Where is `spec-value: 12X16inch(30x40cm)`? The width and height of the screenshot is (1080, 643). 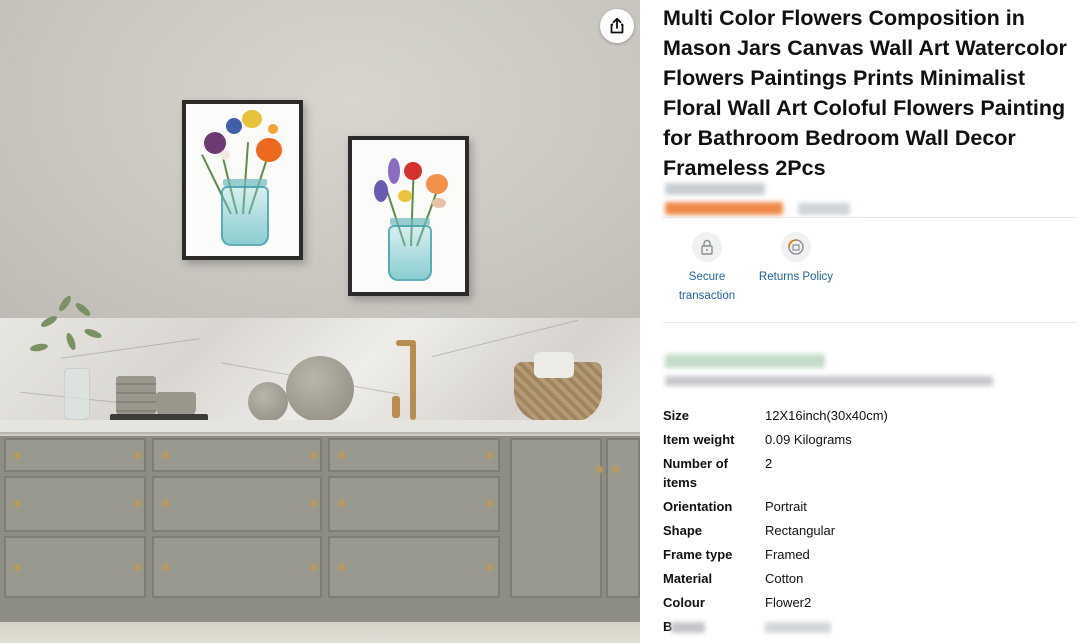 spec-value: 12X16inch(30x40cm) is located at coordinates (826, 415).